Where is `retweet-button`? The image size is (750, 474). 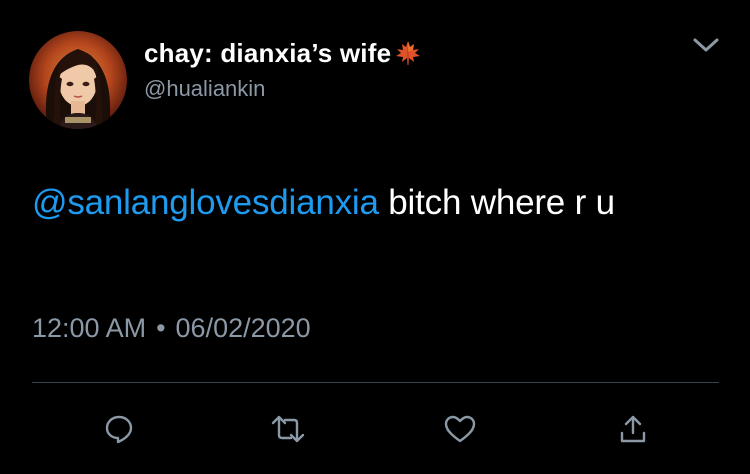 retweet-button is located at coordinates (288, 429).